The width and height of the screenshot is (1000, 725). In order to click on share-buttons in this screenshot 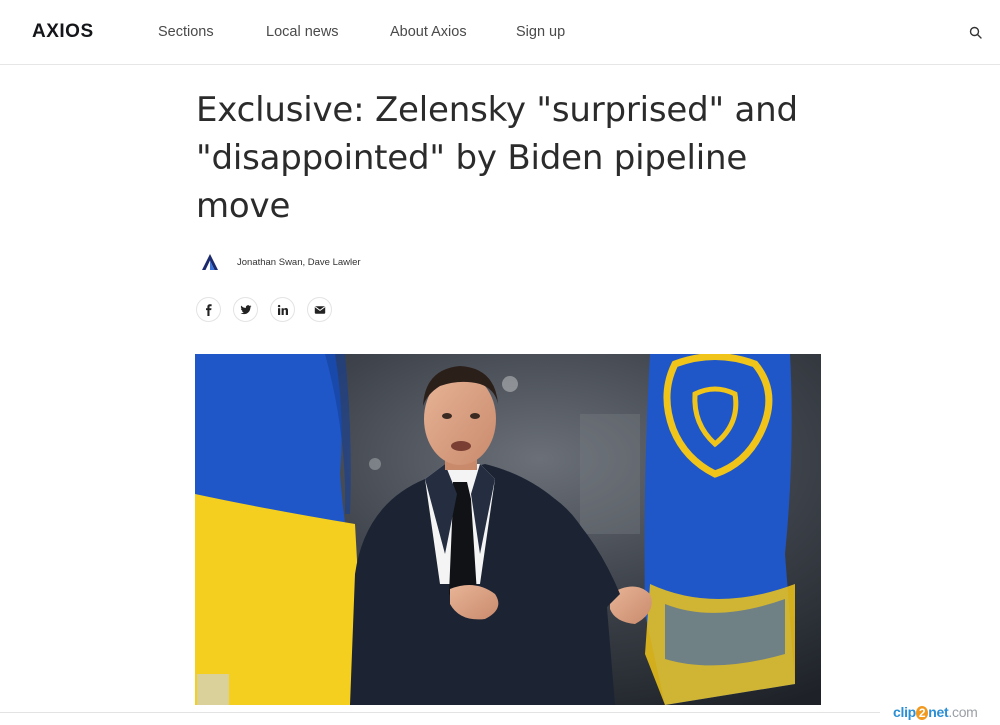, I will do `click(264, 309)`.